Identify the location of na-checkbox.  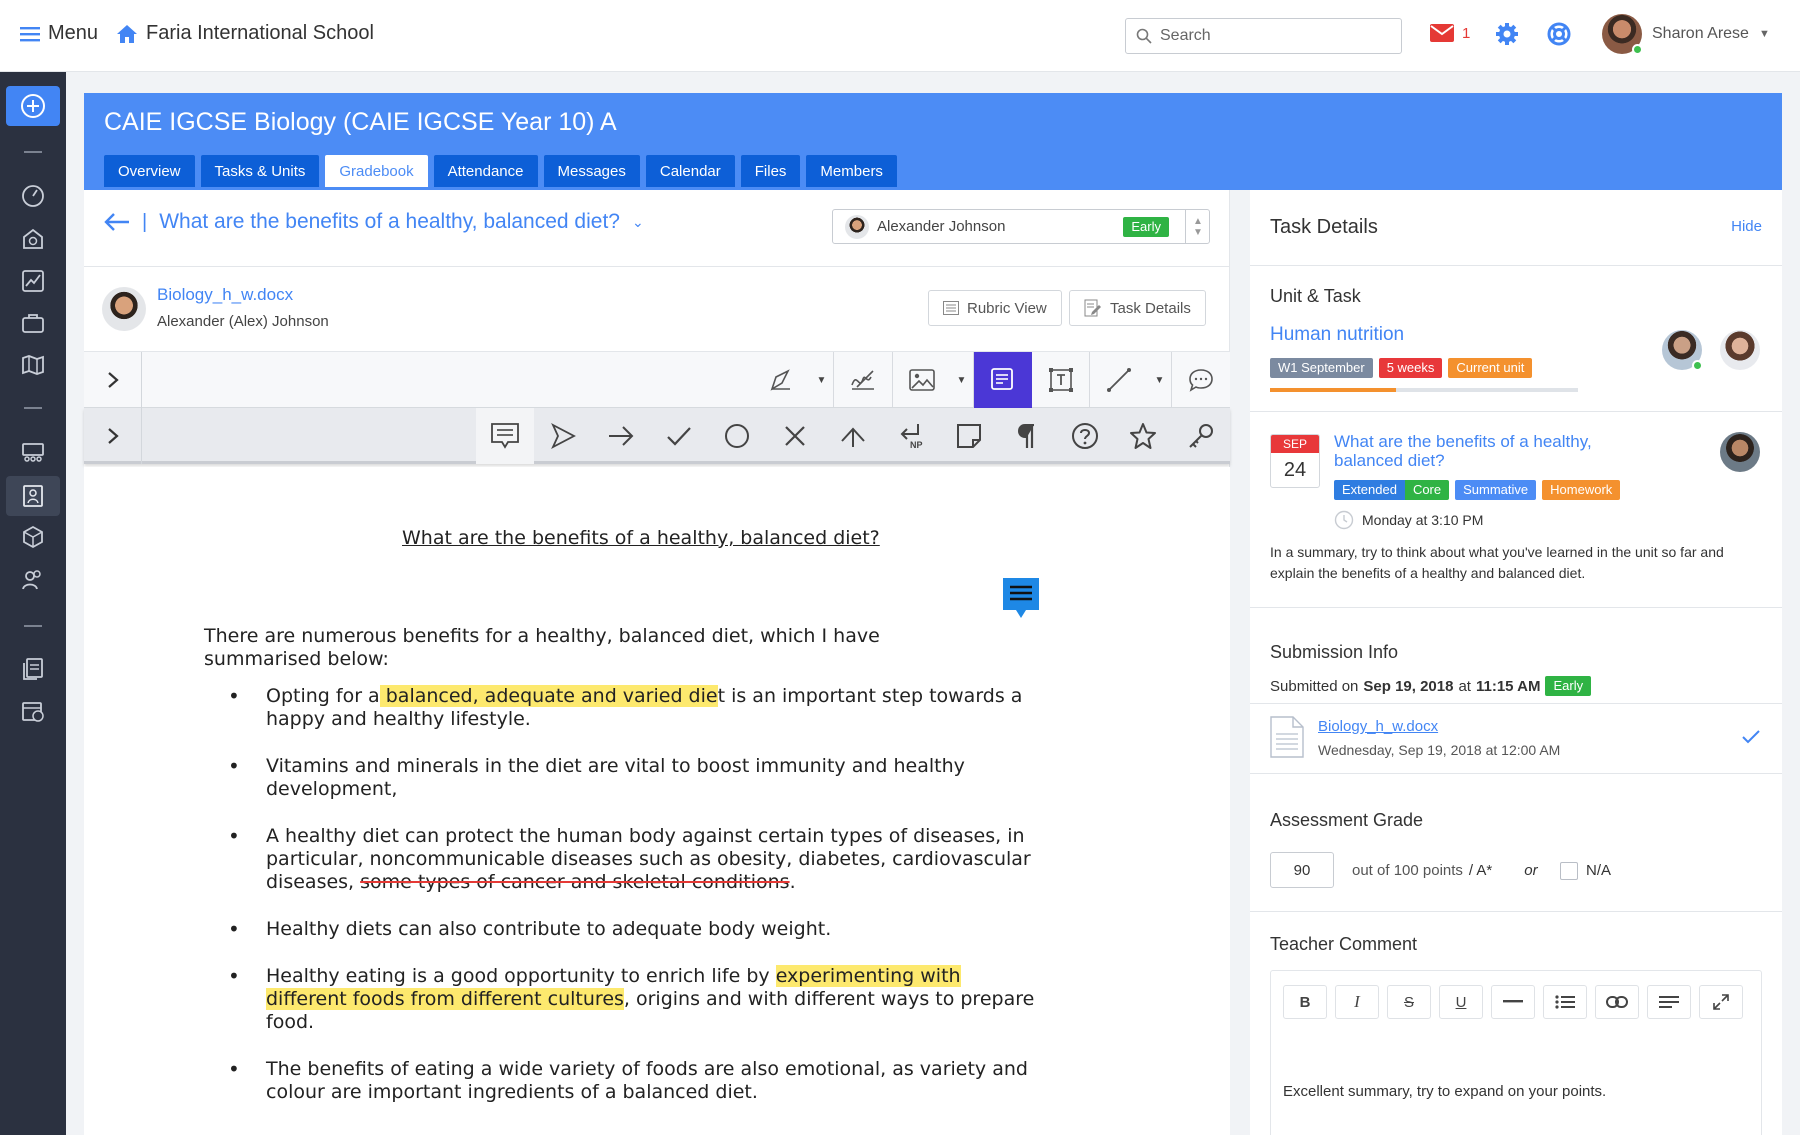
(1569, 871).